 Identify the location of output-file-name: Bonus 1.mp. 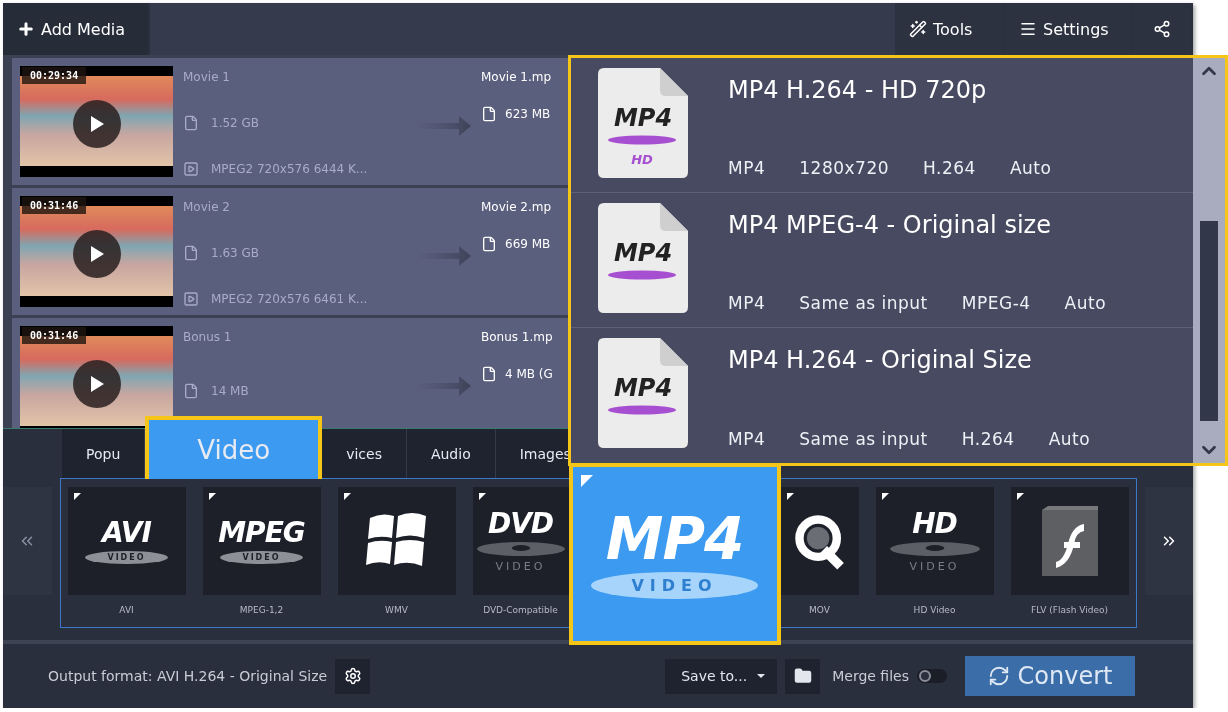
(517, 337).